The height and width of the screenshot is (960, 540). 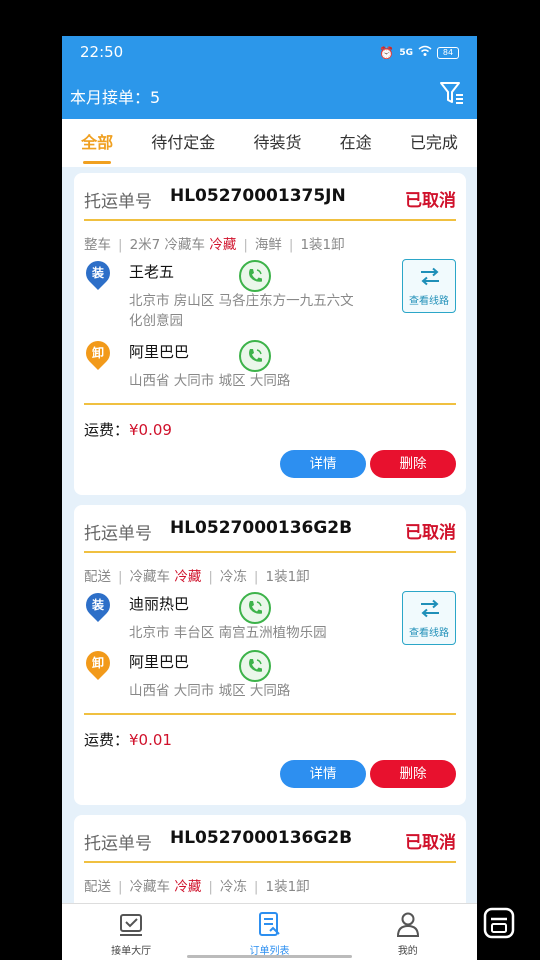 I want to click on loader-name: 王老五, so click(x=152, y=272).